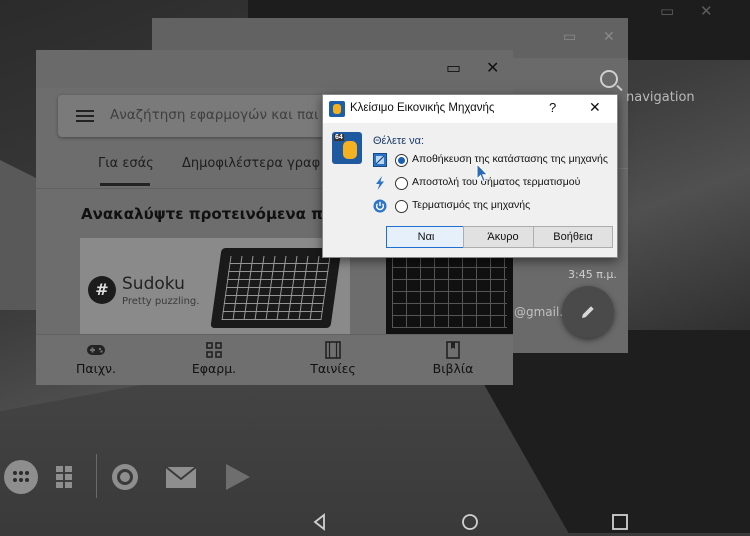  I want to click on promo-card-sudoku: # Sudoku Pretty puzzling., so click(215, 286).